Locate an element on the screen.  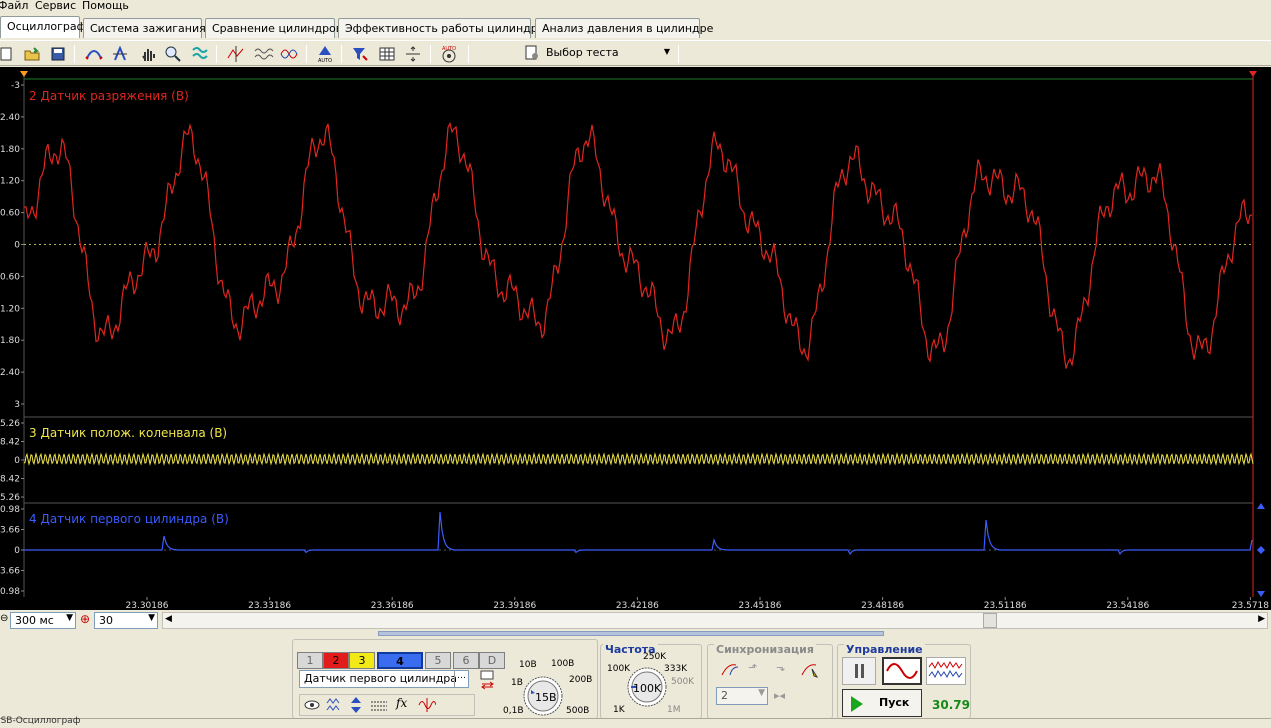
sync-up-icon: ⬏ is located at coordinates (752, 667).